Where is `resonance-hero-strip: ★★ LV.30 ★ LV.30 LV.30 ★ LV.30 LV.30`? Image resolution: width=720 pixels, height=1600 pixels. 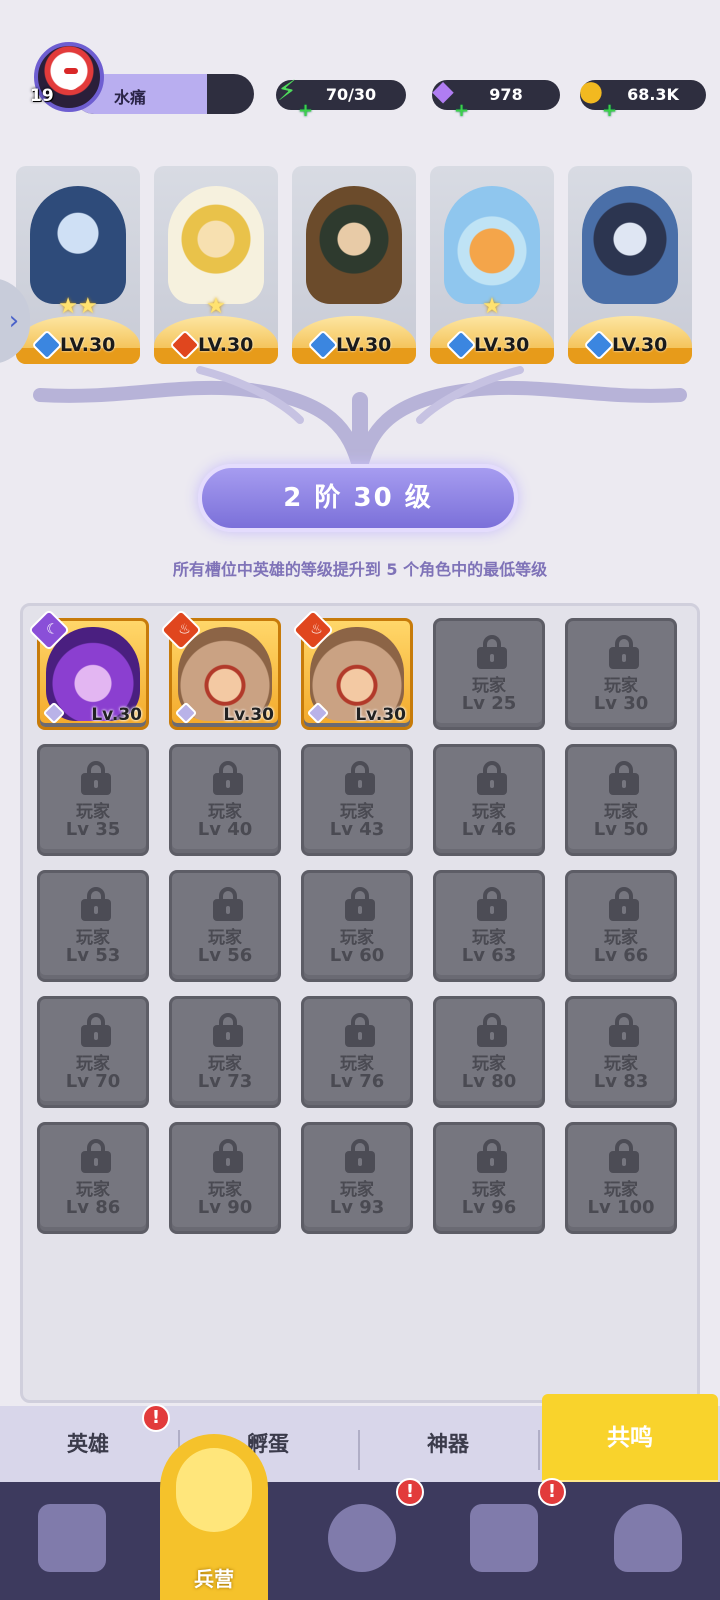 resonance-hero-strip: ★★ LV.30 ★ LV.30 LV.30 ★ LV.30 LV.30 is located at coordinates (368, 266).